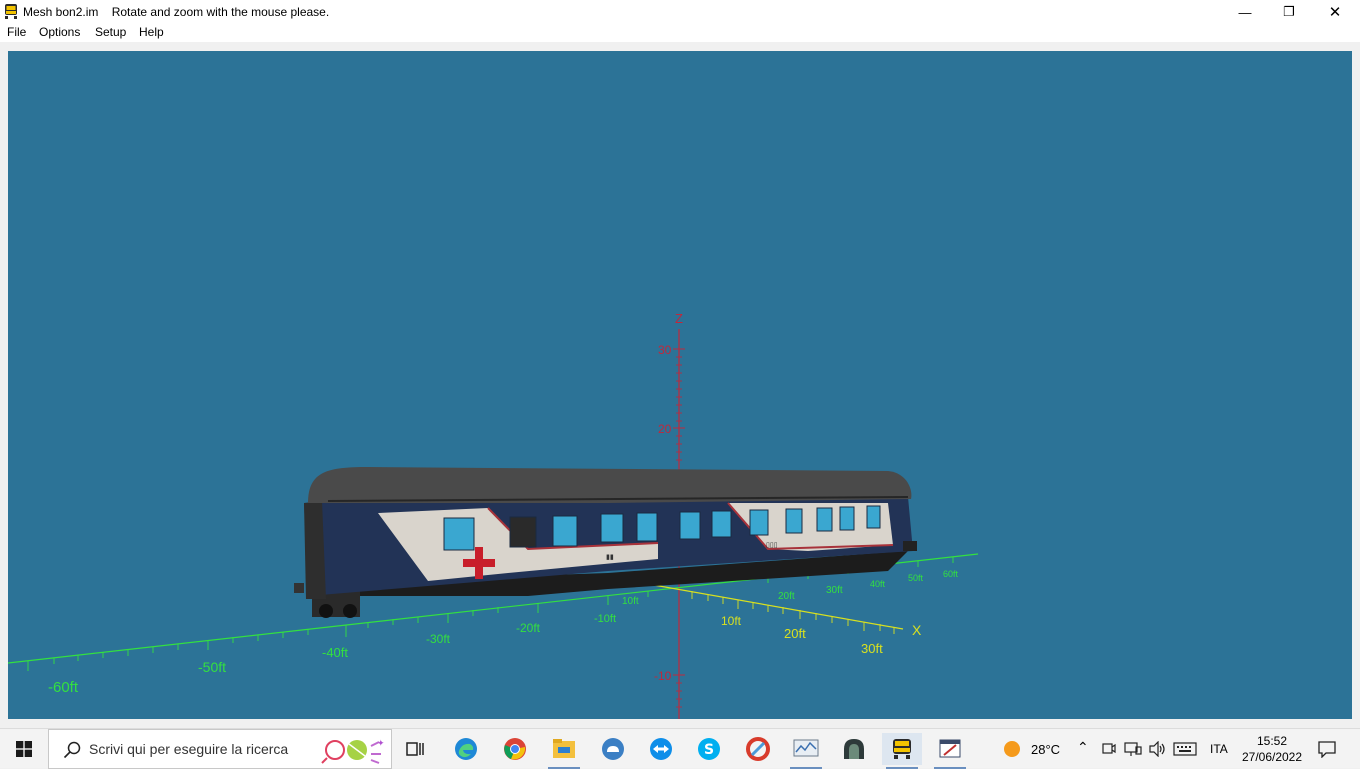 The width and height of the screenshot is (1360, 769). I want to click on menu-file: File, so click(16, 32).